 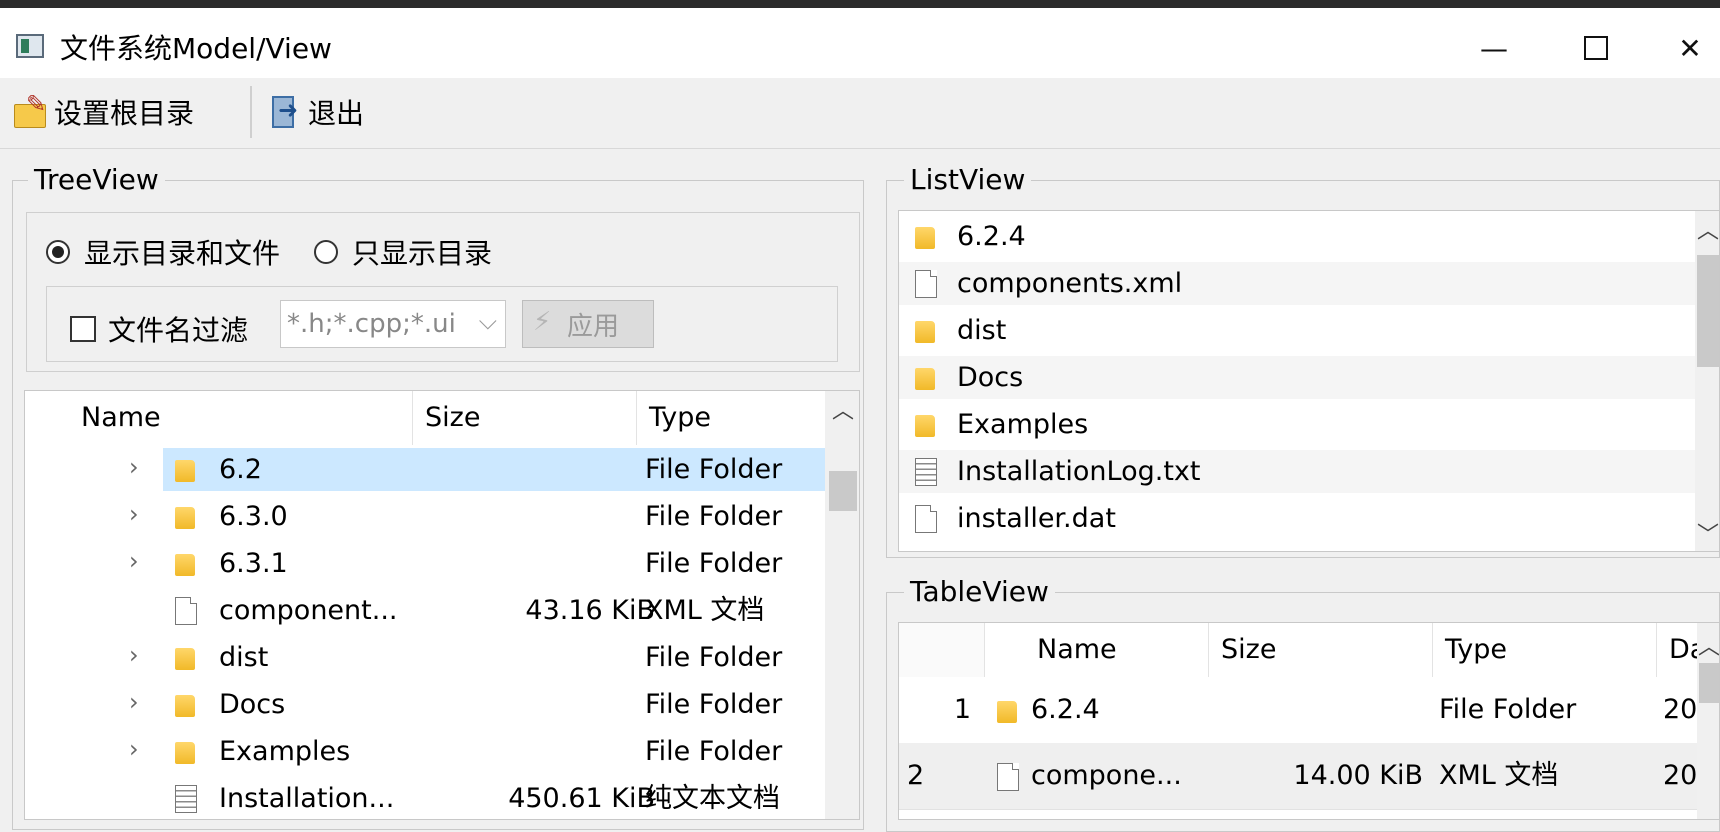 I want to click on checkbox-unchecked-icon, so click(x=83, y=329).